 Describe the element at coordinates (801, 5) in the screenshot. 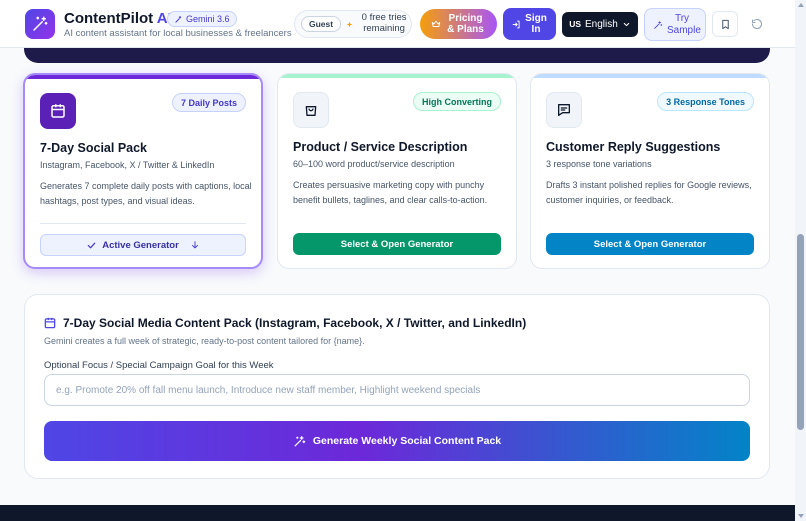

I see `scroll-up-arrow-icon` at that location.